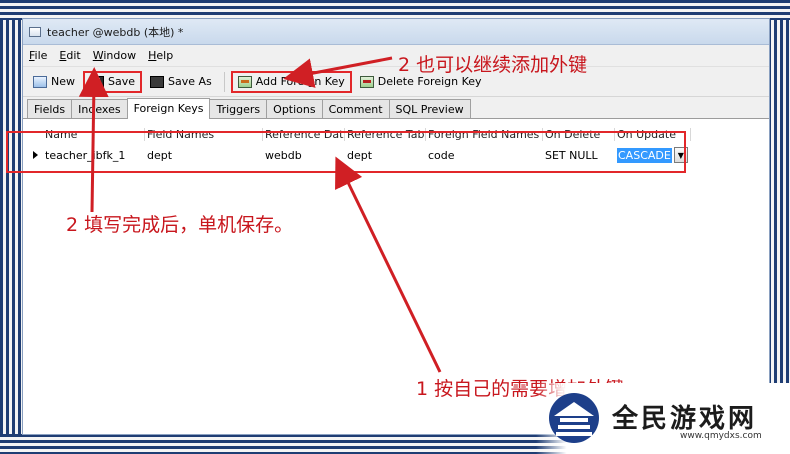 This screenshot has width=790, height=454. What do you see at coordinates (40, 81) in the screenshot?
I see `new-table-icon` at bounding box center [40, 81].